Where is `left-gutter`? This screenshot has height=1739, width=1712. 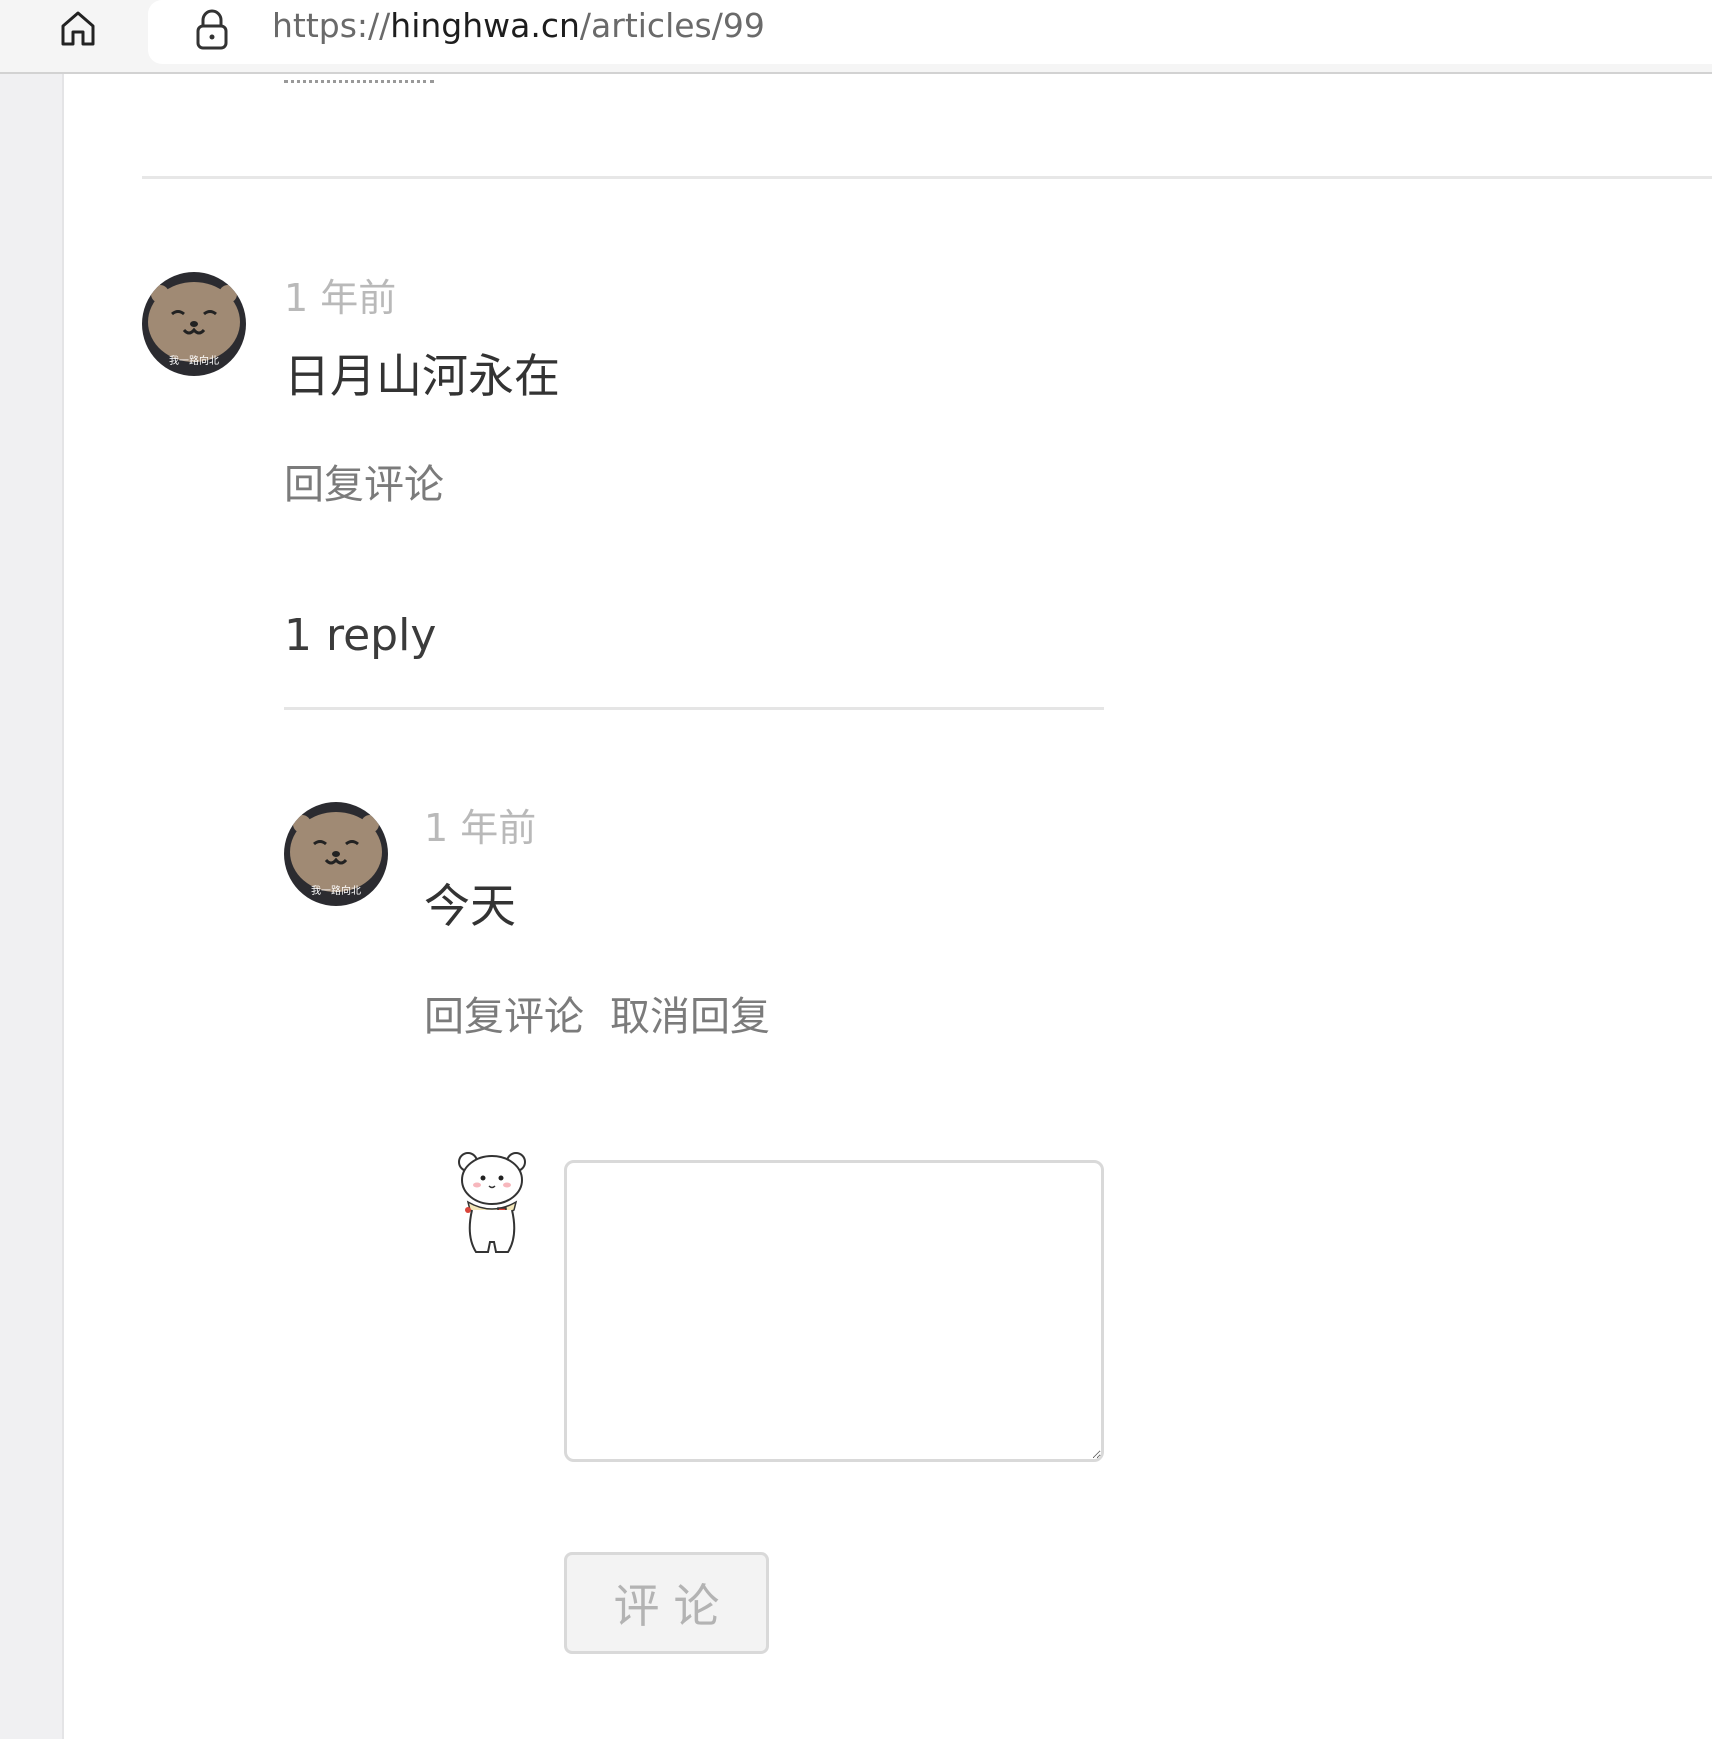 left-gutter is located at coordinates (32, 906).